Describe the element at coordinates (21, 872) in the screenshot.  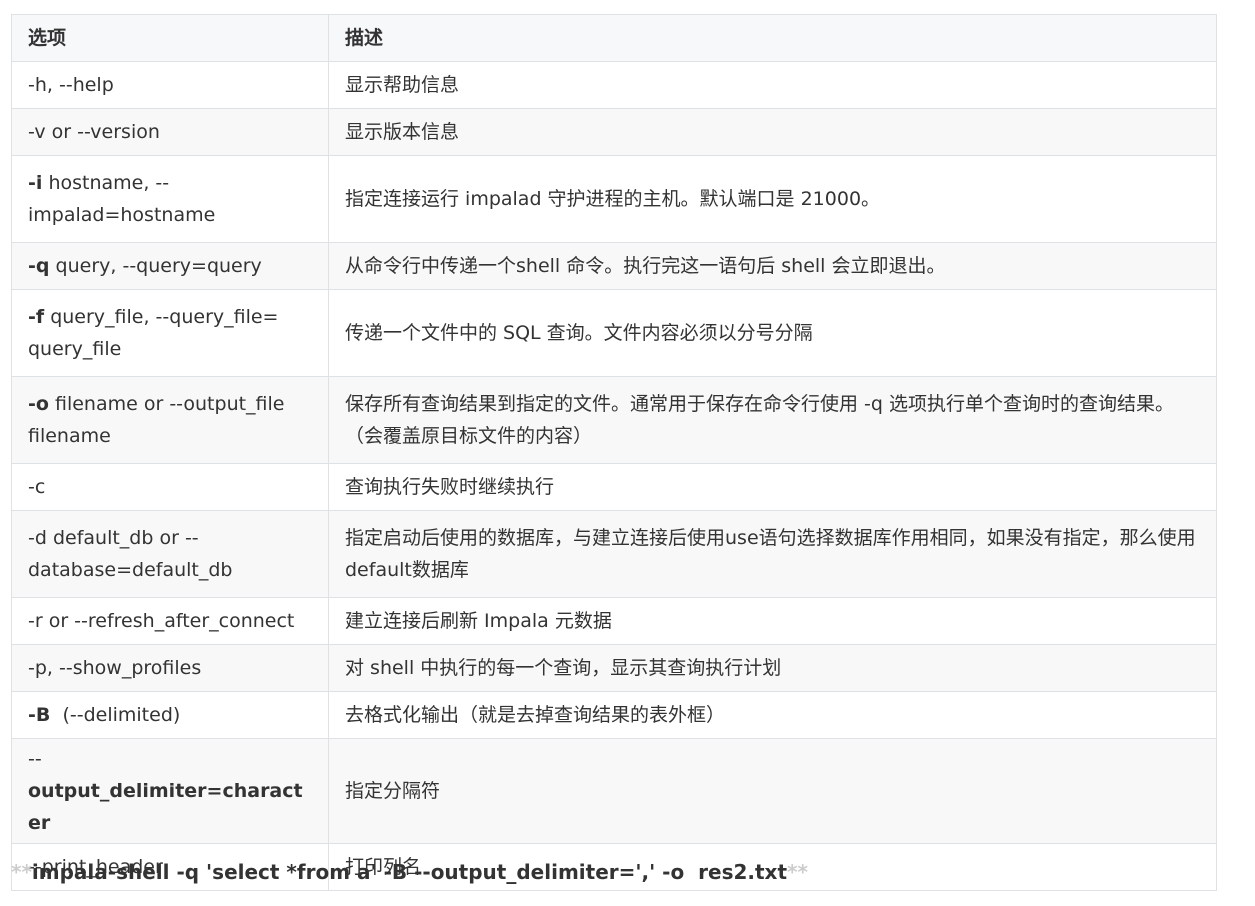
I see `markdown-bold-open-mark: **` at that location.